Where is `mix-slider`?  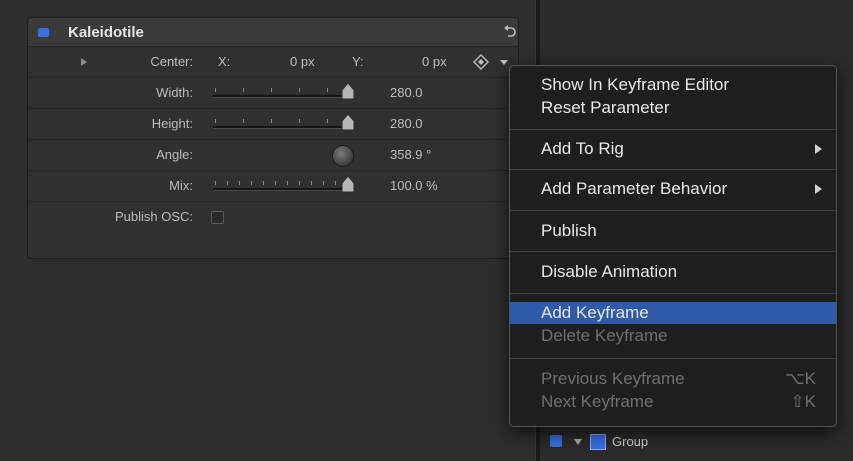 mix-slider is located at coordinates (283, 186).